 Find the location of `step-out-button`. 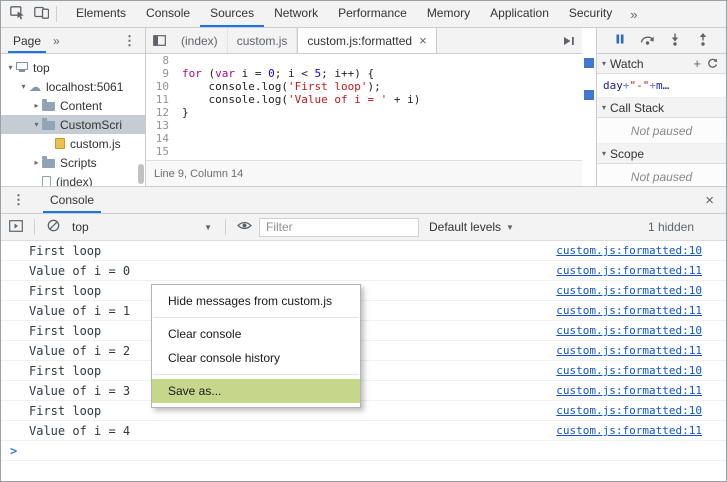

step-out-button is located at coordinates (703, 41).